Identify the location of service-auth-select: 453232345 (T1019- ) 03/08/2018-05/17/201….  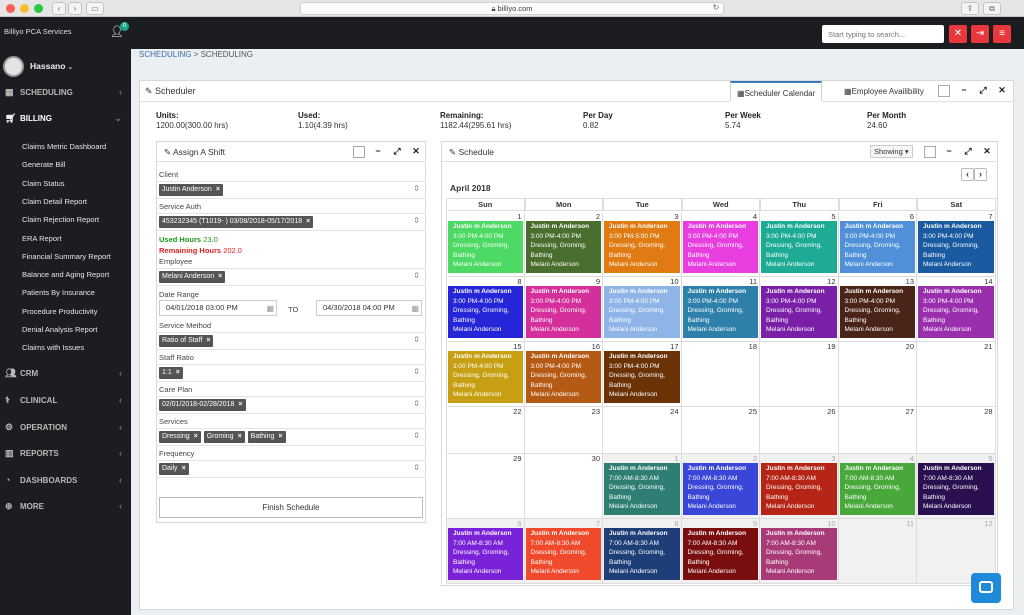
(291, 222).